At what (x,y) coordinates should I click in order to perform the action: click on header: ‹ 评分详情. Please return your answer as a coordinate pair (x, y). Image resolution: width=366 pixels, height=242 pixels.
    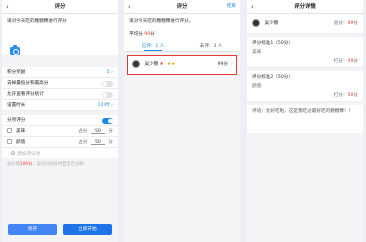
    Looking at the image, I should click on (305, 7).